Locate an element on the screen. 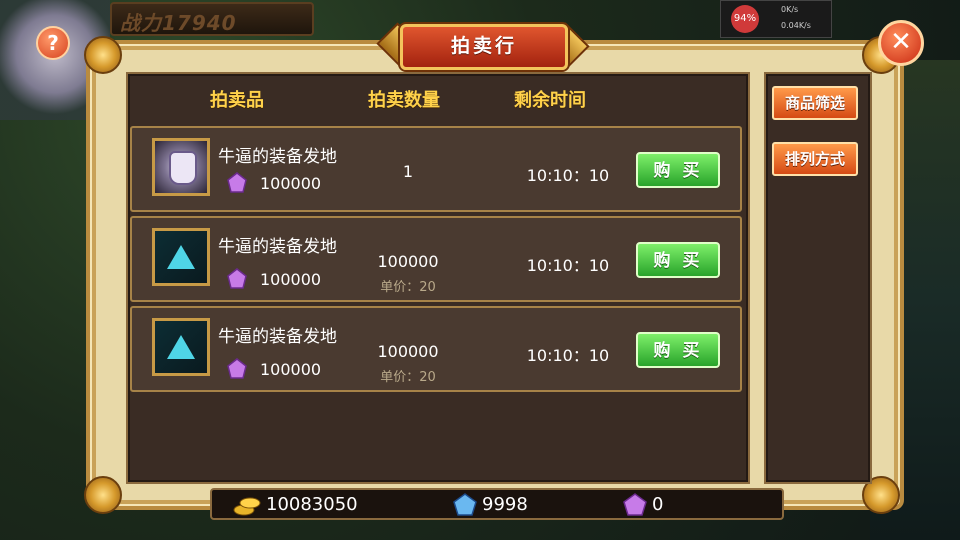 The width and height of the screenshot is (960, 540). currency-bar: 10083050 9998 0 is located at coordinates (497, 504).